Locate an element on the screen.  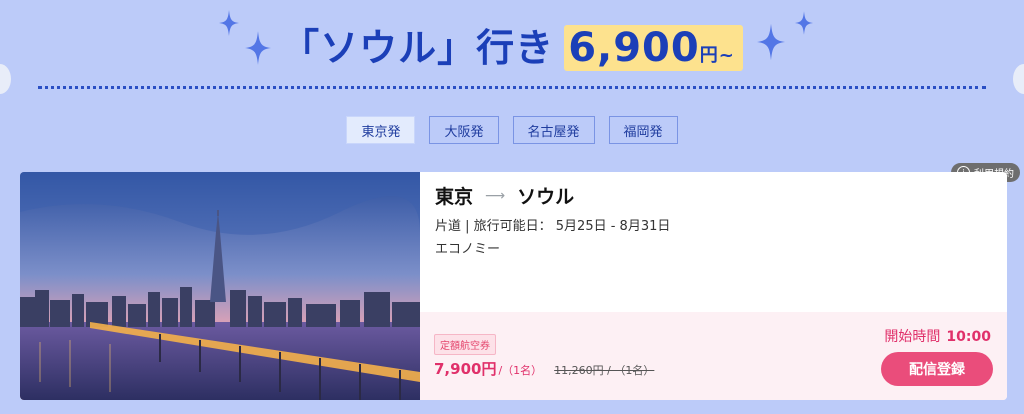
headline-price: 6,900 is located at coordinates (634, 47).